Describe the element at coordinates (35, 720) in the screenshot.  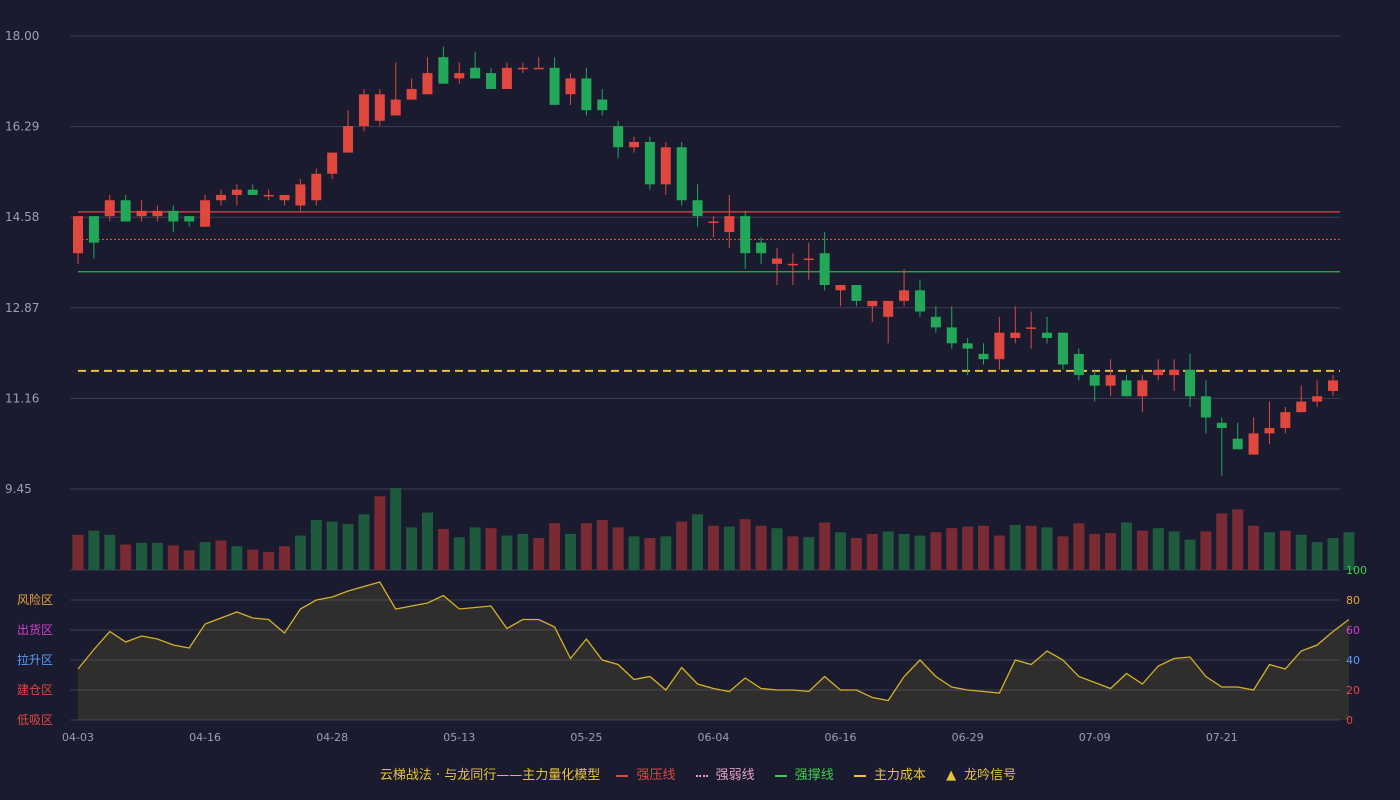
I see `oscillator-zone-label: 低吸区` at that location.